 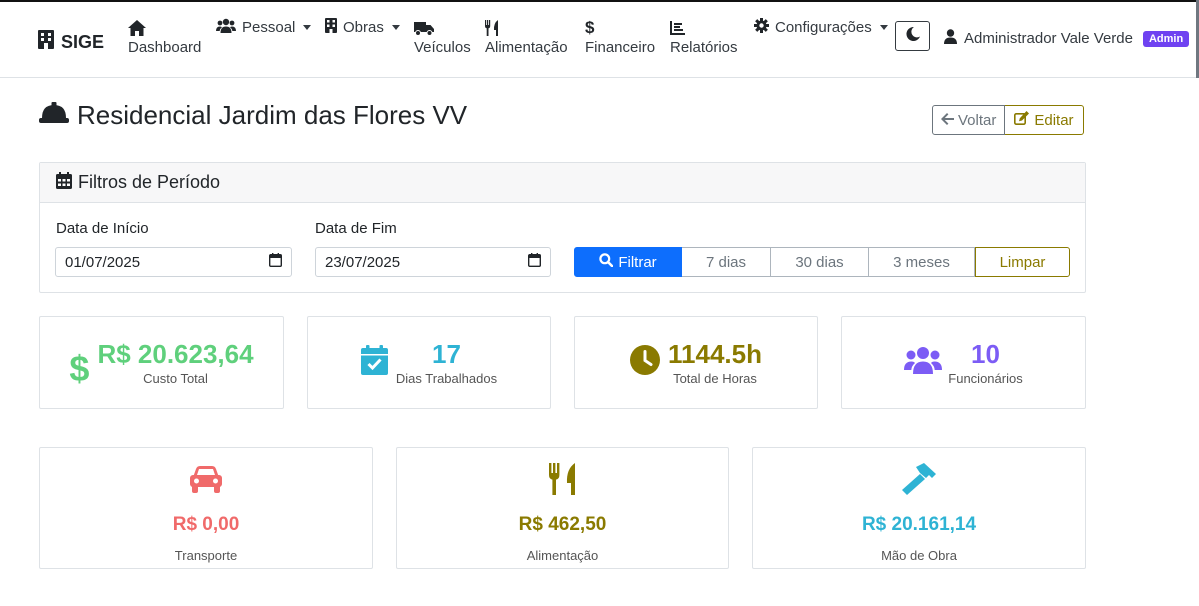 What do you see at coordinates (165, 47) in the screenshot?
I see `nav-dashboard-label: Dashboard` at bounding box center [165, 47].